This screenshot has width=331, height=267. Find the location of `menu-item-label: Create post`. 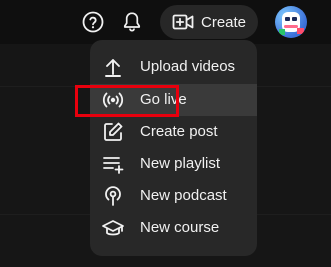

menu-item-label: Create post is located at coordinates (179, 131).